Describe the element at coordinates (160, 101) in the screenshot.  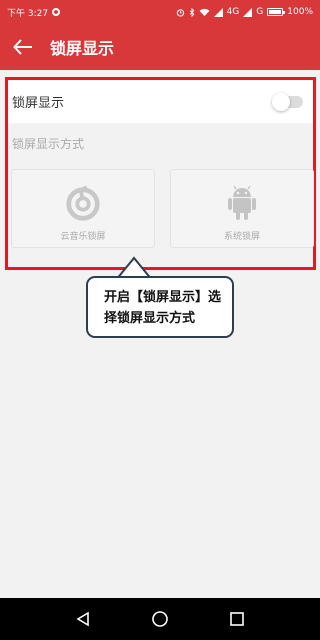
I see `lockscreen-toggle-row: 锁屏显示` at that location.